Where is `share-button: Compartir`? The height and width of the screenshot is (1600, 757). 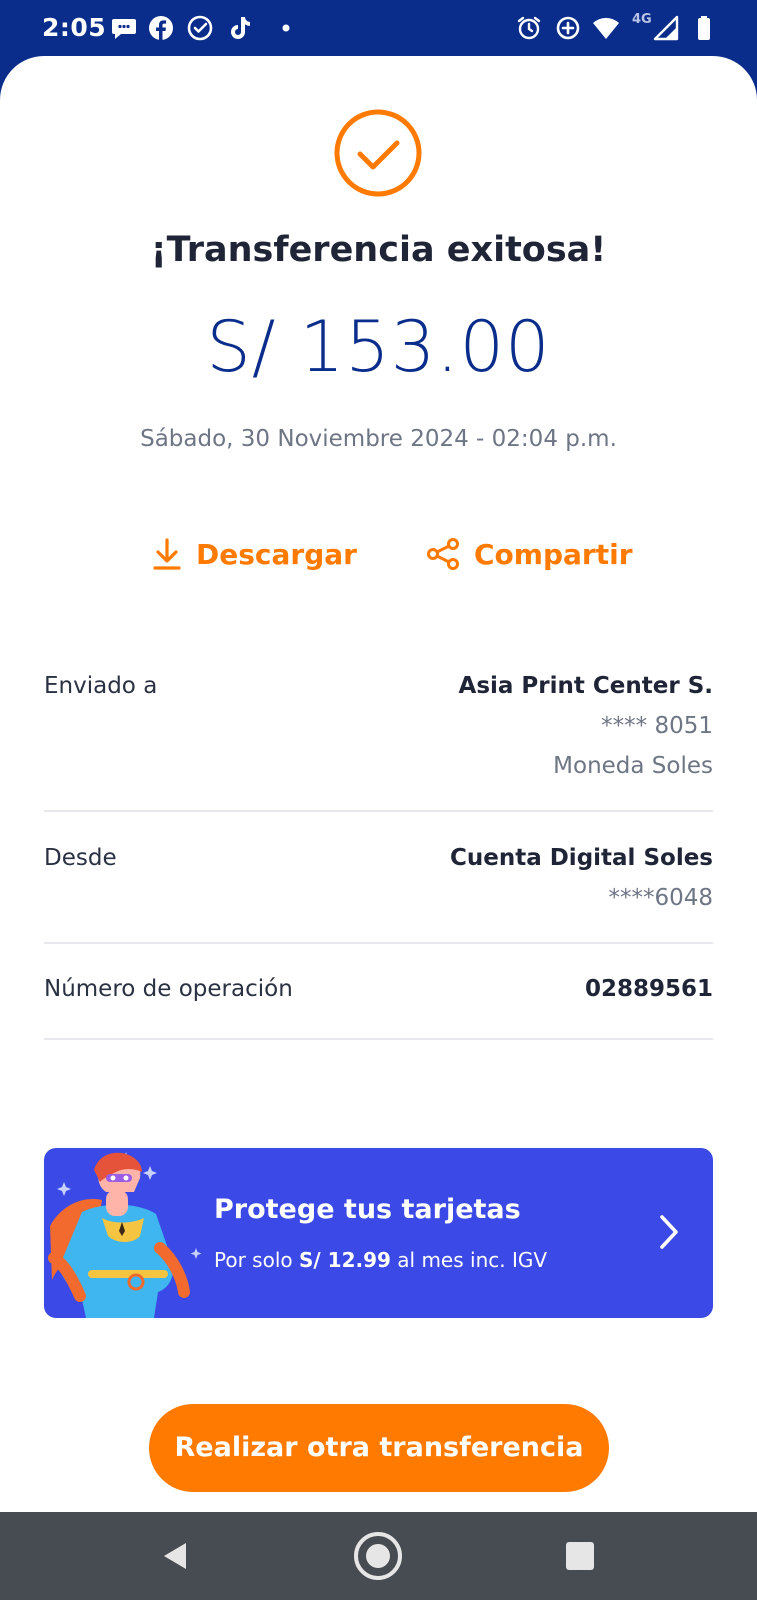
share-button: Compartir is located at coordinates (529, 554).